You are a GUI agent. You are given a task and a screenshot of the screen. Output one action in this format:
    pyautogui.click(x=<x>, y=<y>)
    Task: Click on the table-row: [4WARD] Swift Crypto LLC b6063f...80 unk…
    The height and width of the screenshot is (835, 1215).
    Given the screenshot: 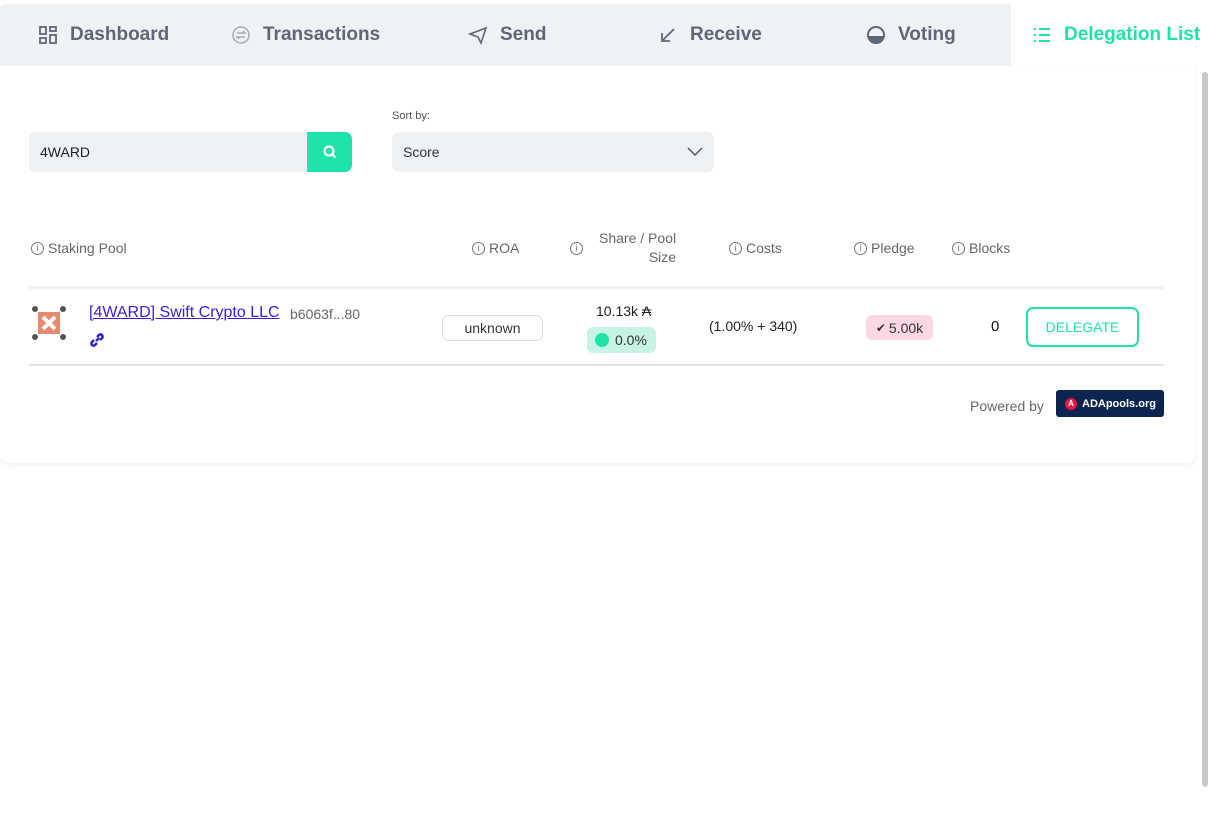 What is the action you would take?
    pyautogui.click(x=596, y=326)
    